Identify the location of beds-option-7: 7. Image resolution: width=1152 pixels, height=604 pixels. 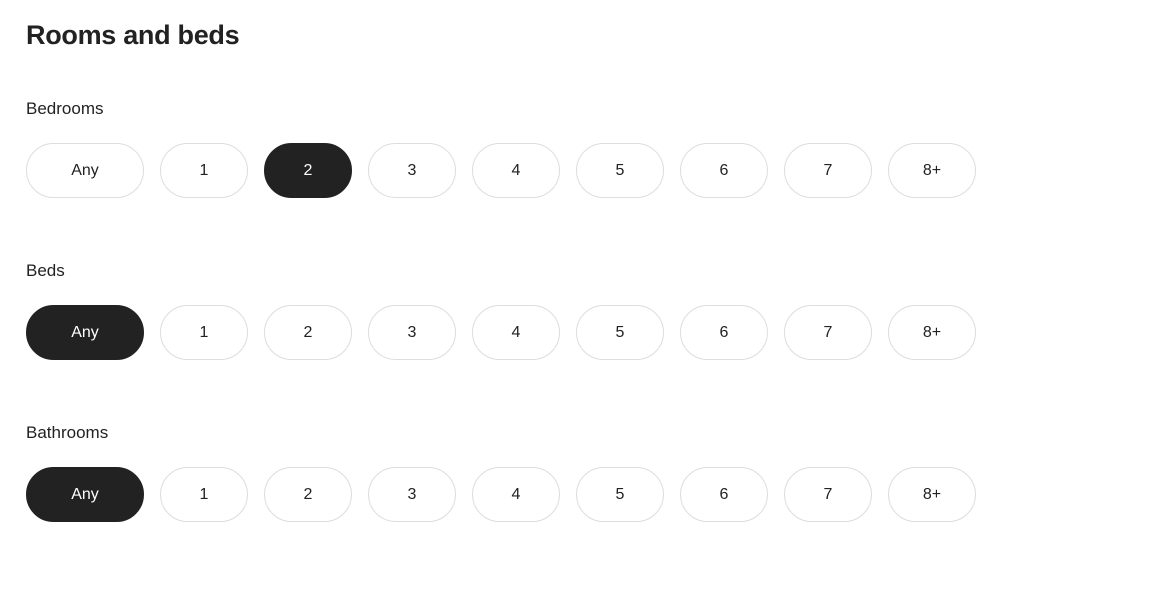
(828, 332).